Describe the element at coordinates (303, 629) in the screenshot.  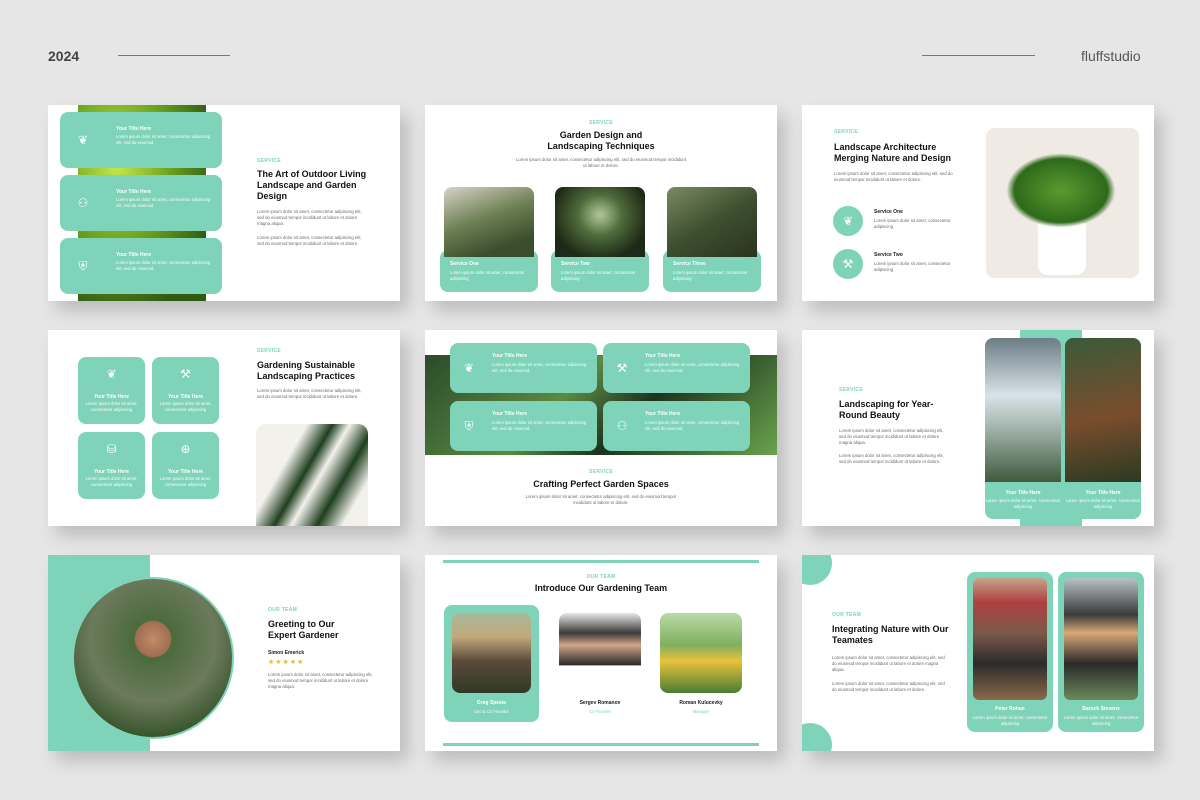
I see `slide-title: Greeting to Our Expert Gardener` at that location.